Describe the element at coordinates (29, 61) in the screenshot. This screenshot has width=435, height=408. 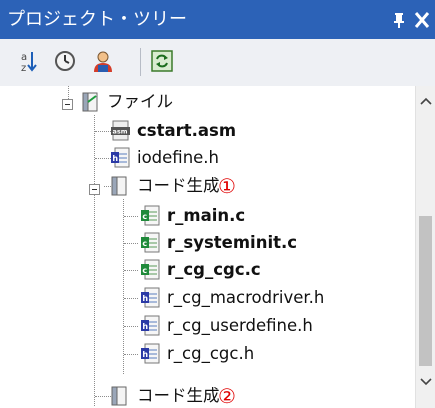
I see `sort-icon: a z` at that location.